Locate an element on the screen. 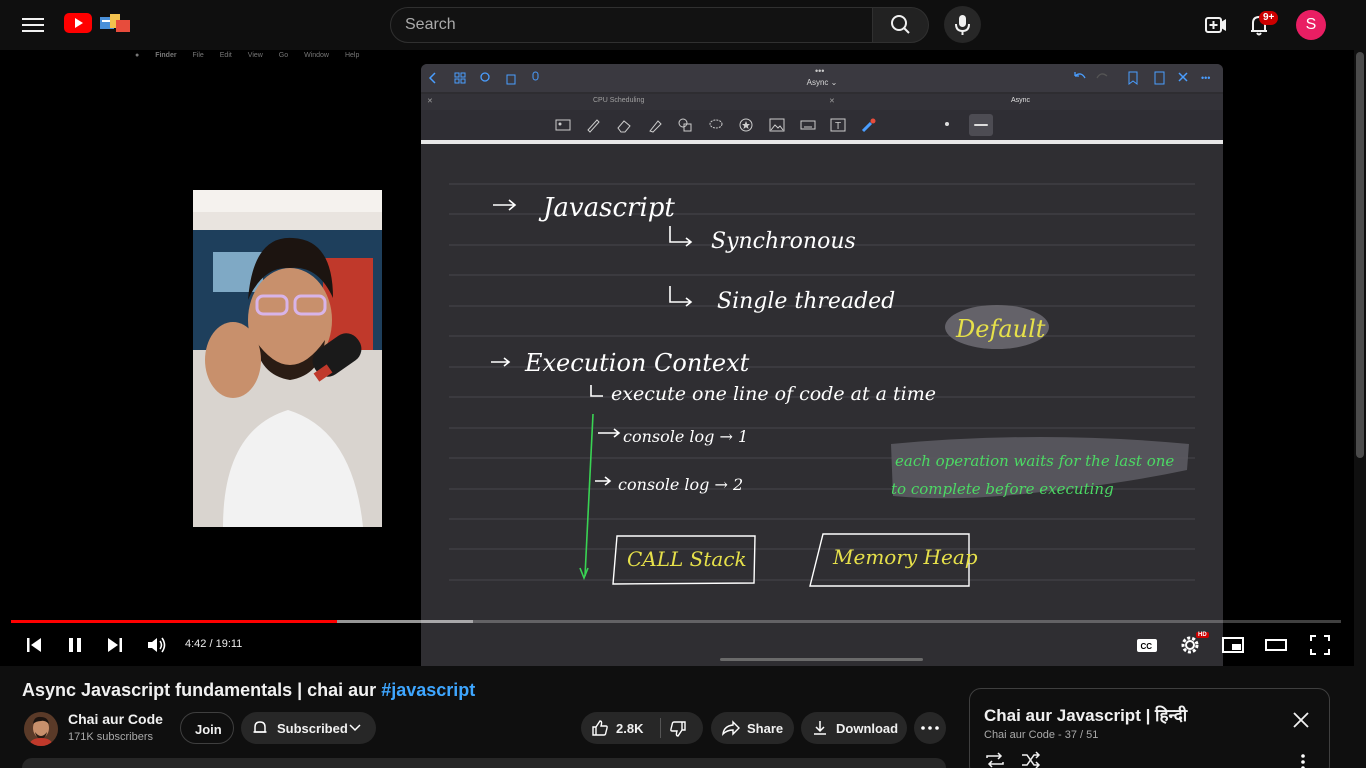 The image size is (1366, 768). text-tool-icon: T is located at coordinates (838, 125).